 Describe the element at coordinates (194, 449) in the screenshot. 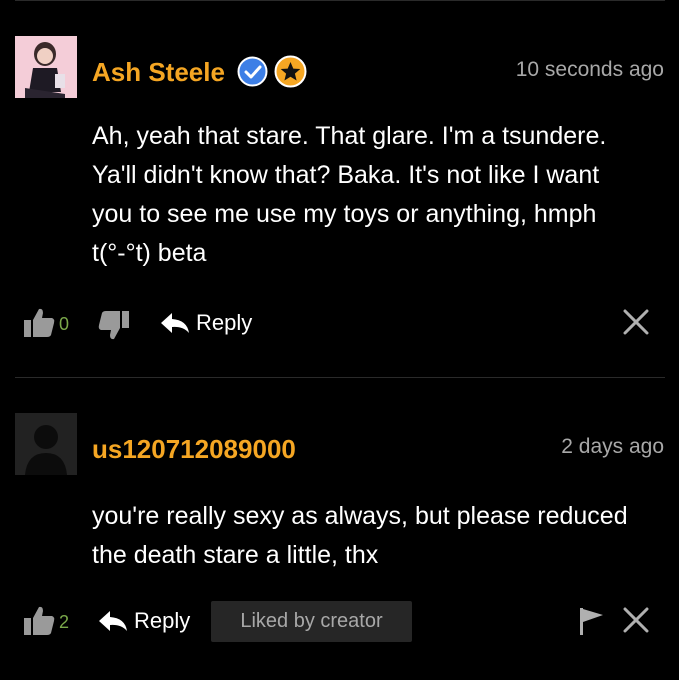

I see `comment-username: us120712089000` at that location.